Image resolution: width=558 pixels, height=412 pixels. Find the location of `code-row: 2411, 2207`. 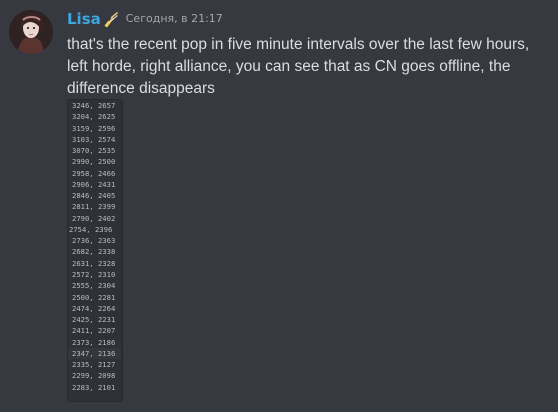

code-row: 2411, 2207 is located at coordinates (94, 331).